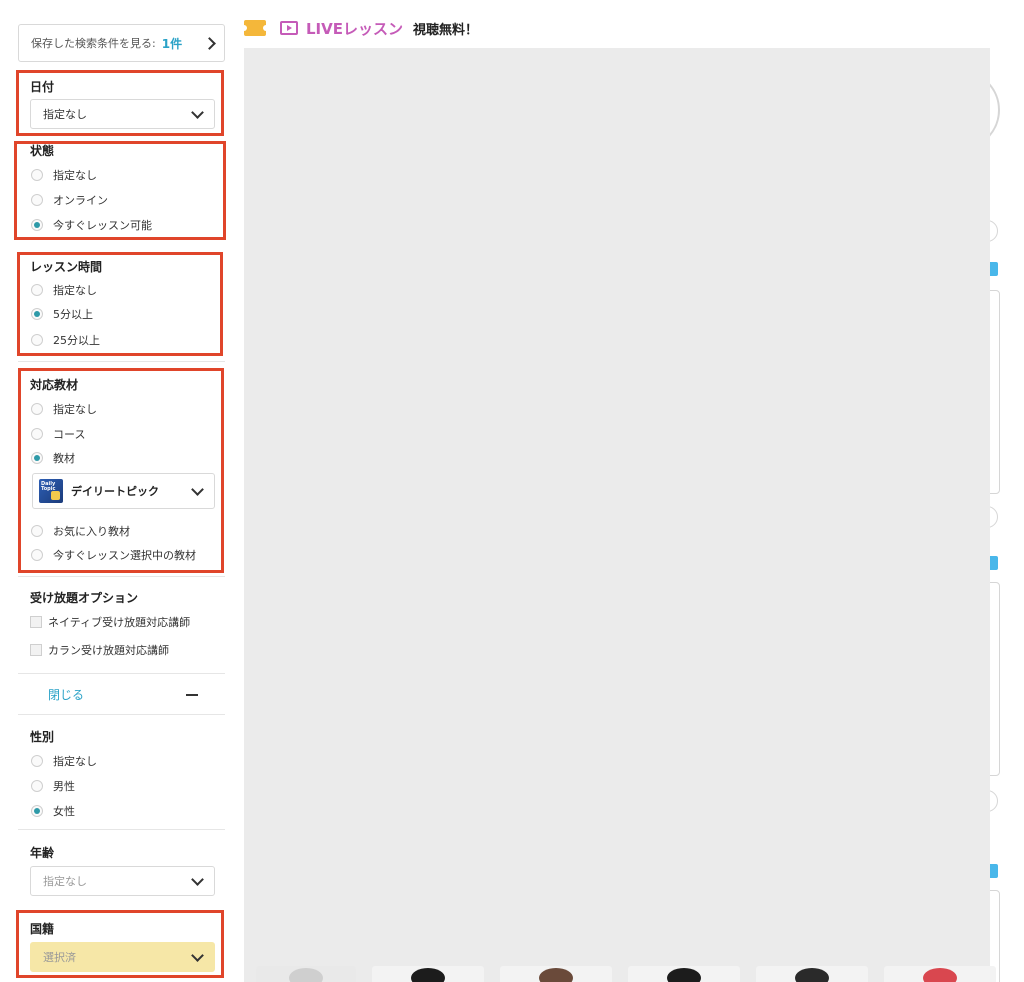 The width and height of the screenshot is (1024, 982). Describe the element at coordinates (122, 881) in the screenshot. I see `age-select: 指定なし` at that location.